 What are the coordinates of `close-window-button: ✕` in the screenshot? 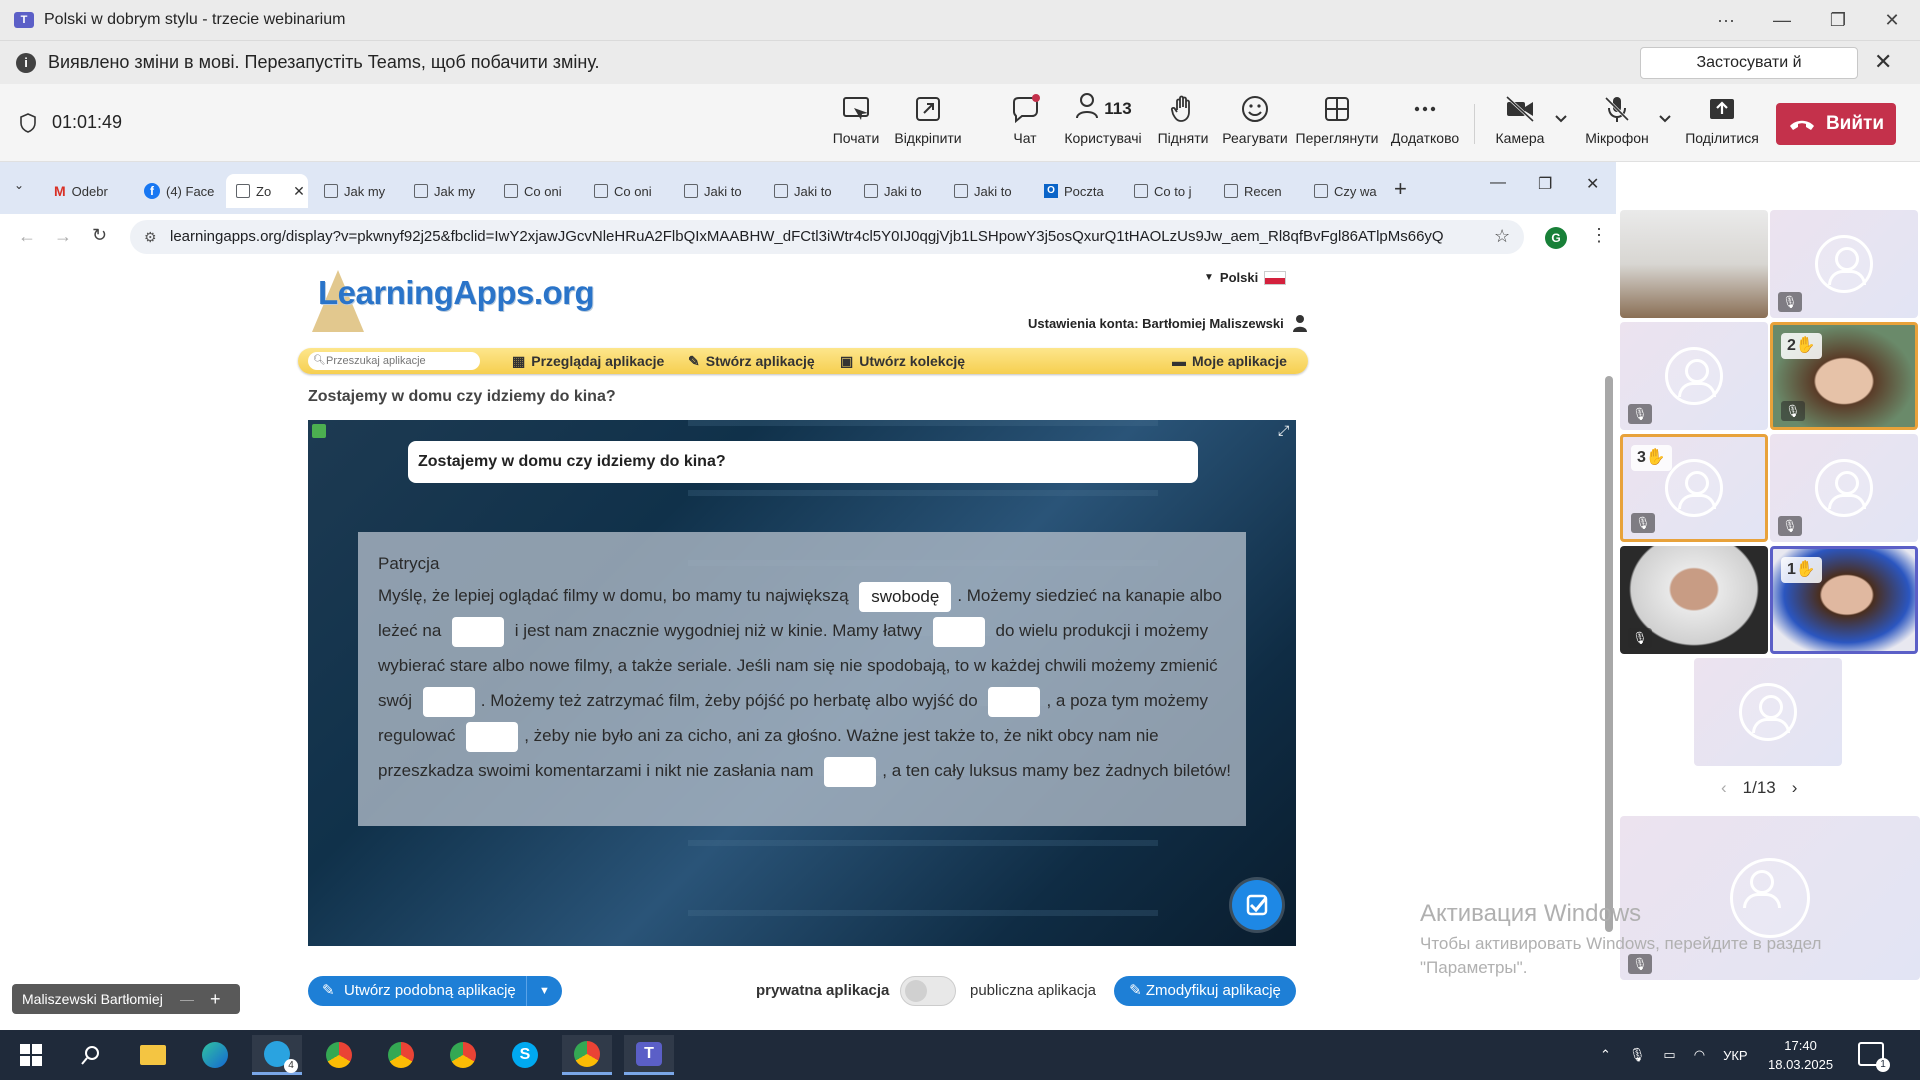 It's located at (1892, 20).